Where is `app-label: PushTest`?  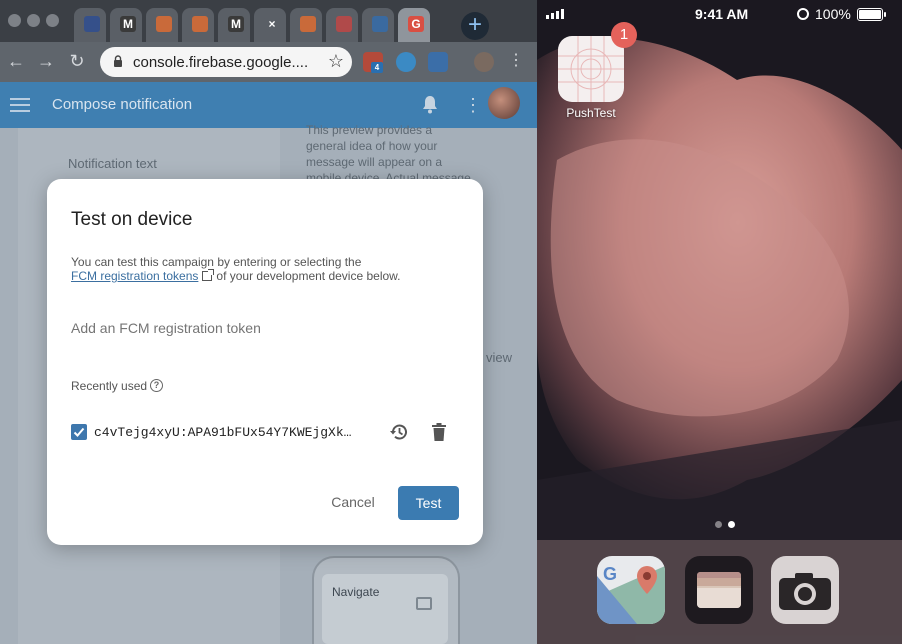 app-label: PushTest is located at coordinates (591, 113).